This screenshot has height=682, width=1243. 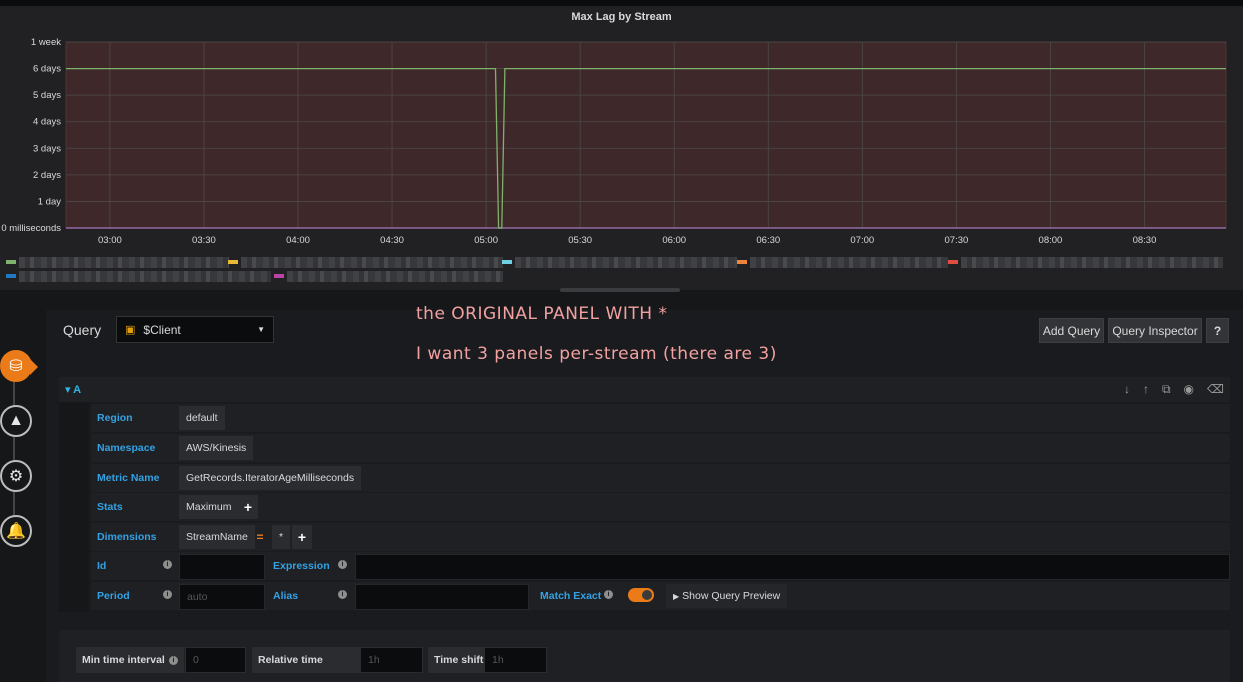 What do you see at coordinates (215, 660) in the screenshot?
I see `min-interval-input: 0` at bounding box center [215, 660].